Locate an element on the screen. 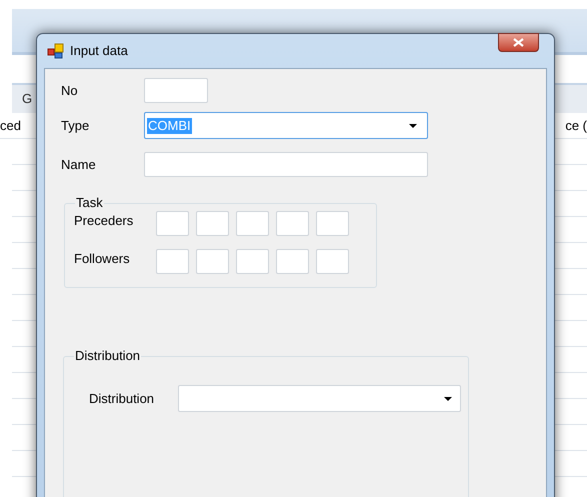  field-label: Name is located at coordinates (79, 165).